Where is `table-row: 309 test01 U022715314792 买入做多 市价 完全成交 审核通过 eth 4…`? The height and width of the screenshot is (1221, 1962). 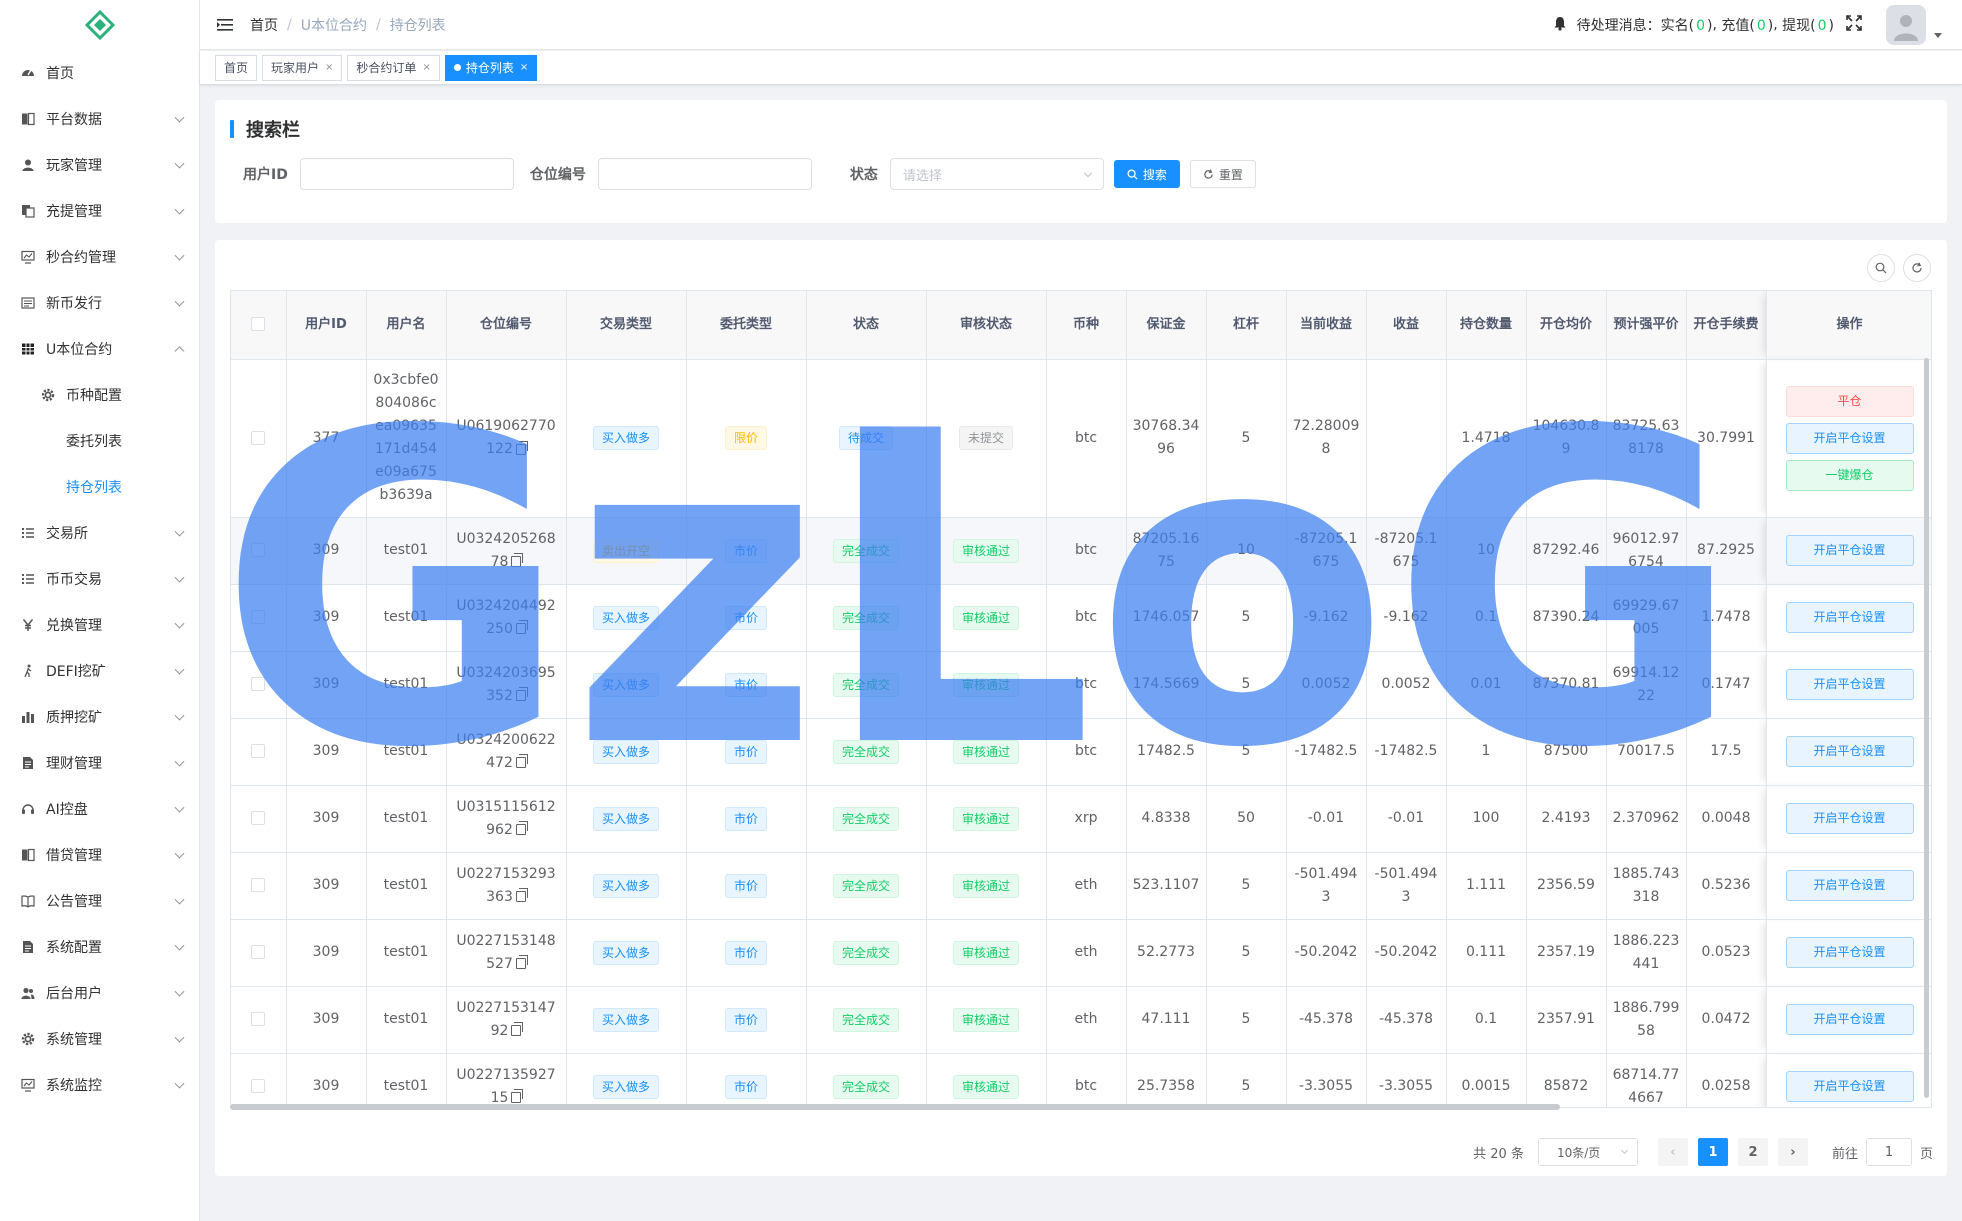
table-row: 309 test01 U022715314792 买入做多 市价 完全成交 审核通过 eth 4… is located at coordinates (1081, 1020).